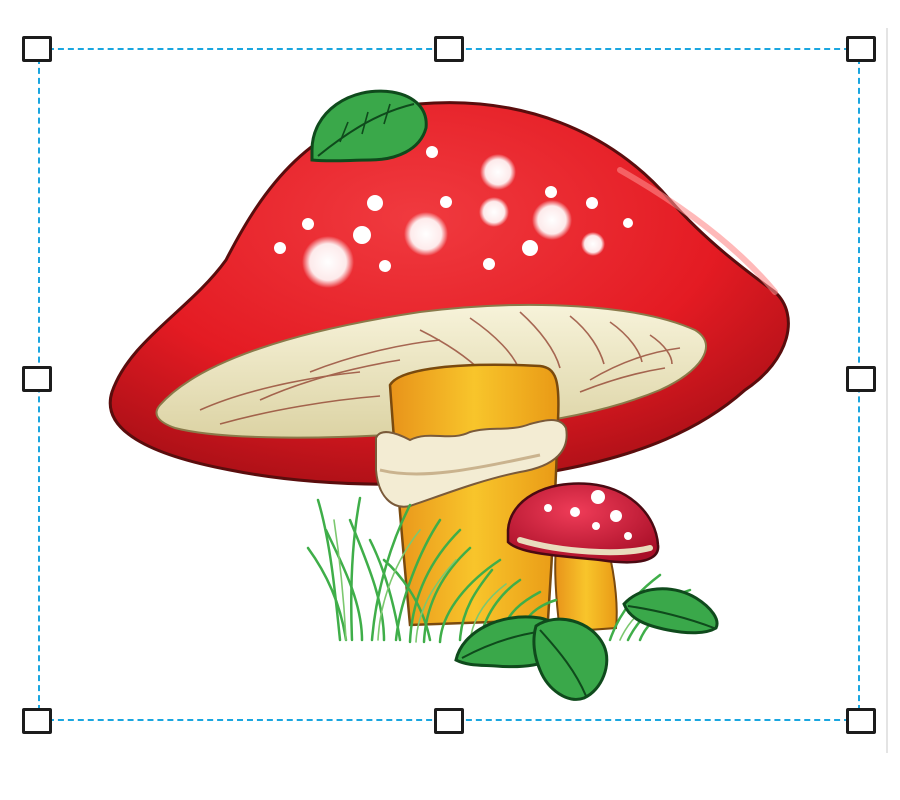  What do you see at coordinates (449, 721) in the screenshot?
I see `resize-handle-bottom-center` at bounding box center [449, 721].